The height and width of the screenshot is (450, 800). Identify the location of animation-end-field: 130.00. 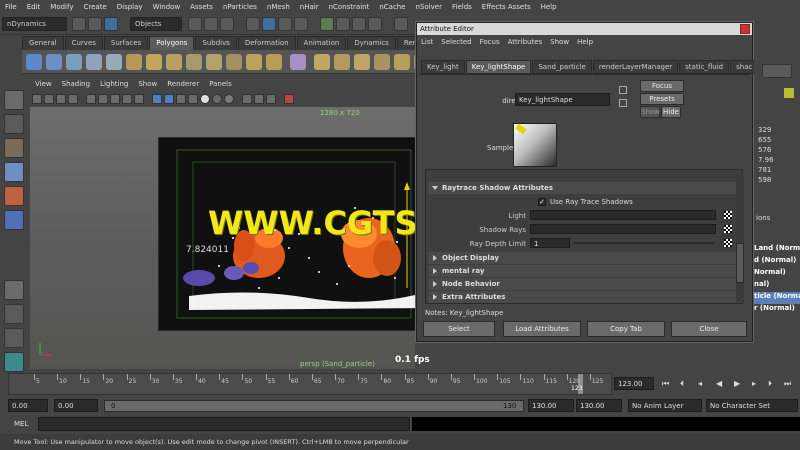
(599, 405).